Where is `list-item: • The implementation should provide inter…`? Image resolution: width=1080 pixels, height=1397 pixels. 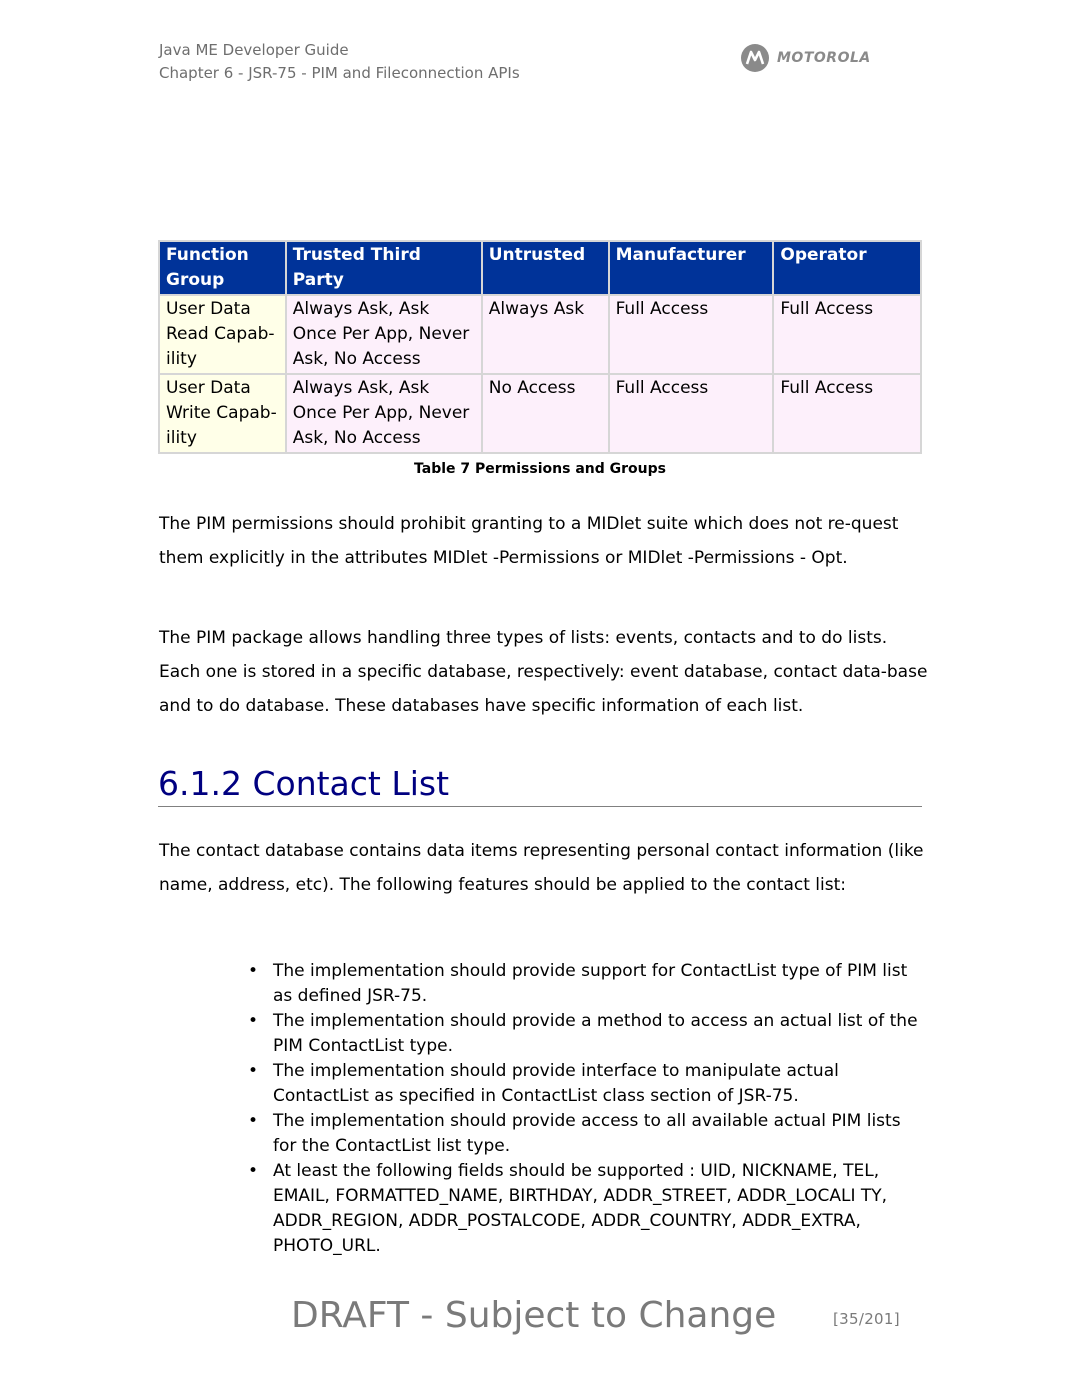
list-item: • The implementation should provide inter… is located at coordinates (588, 1084).